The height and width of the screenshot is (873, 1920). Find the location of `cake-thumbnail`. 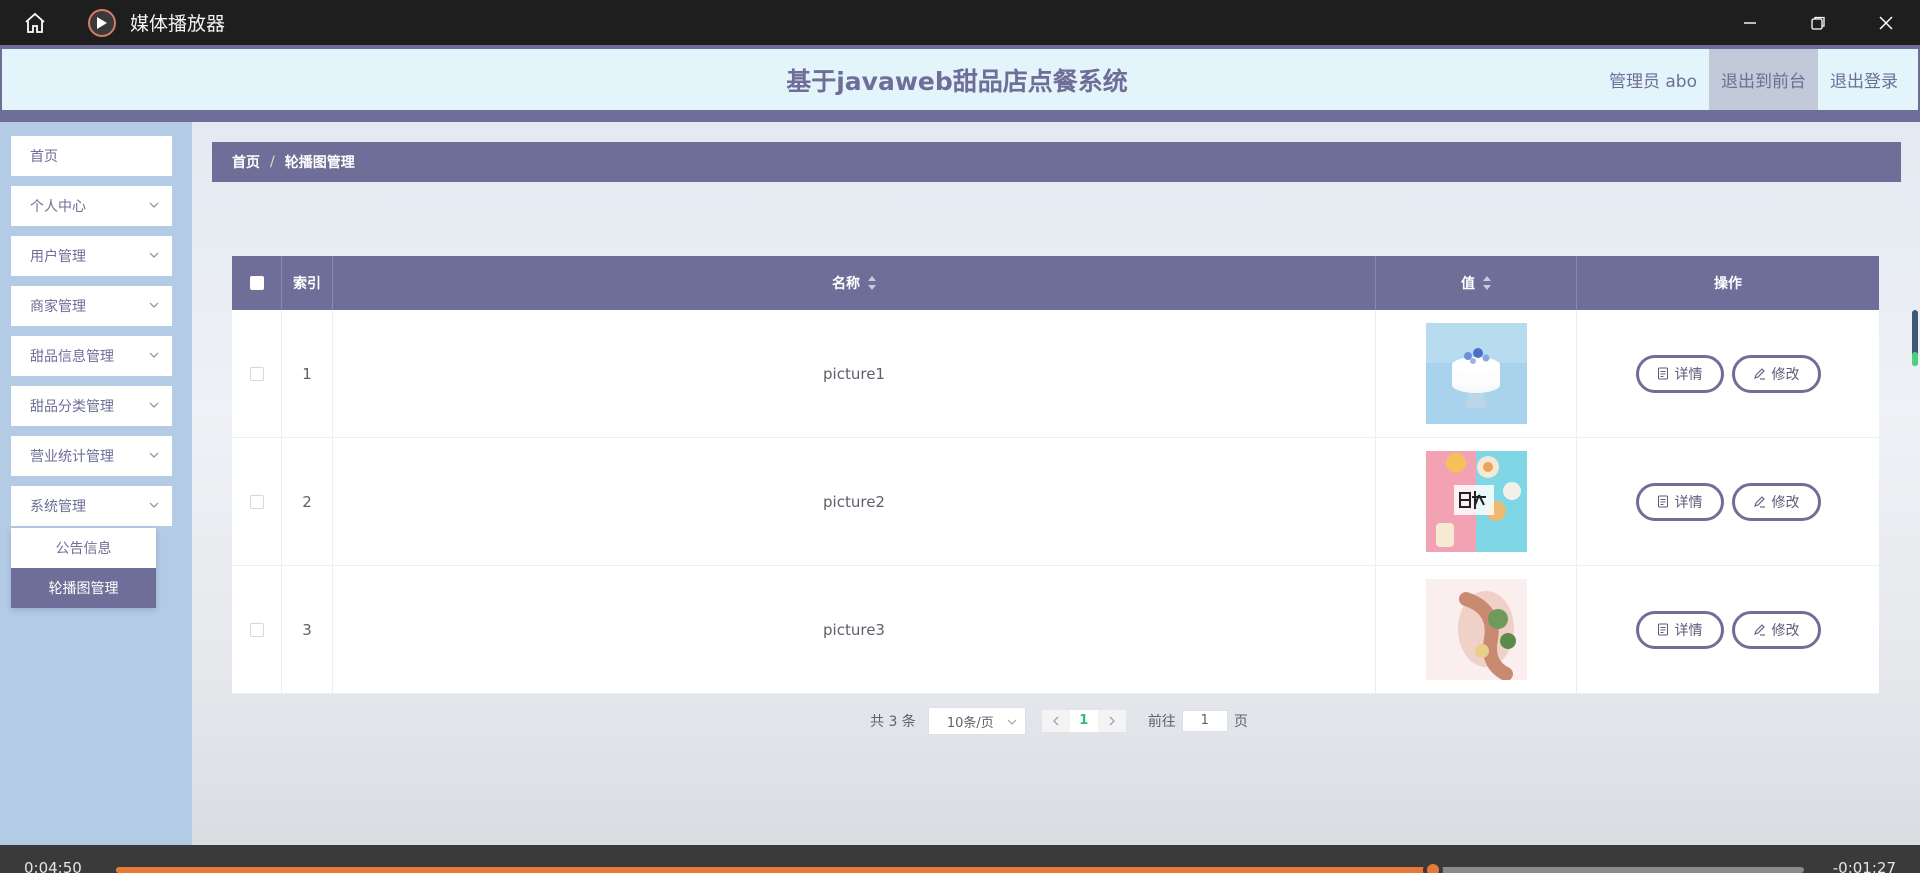

cake-thumbnail is located at coordinates (1476, 373).